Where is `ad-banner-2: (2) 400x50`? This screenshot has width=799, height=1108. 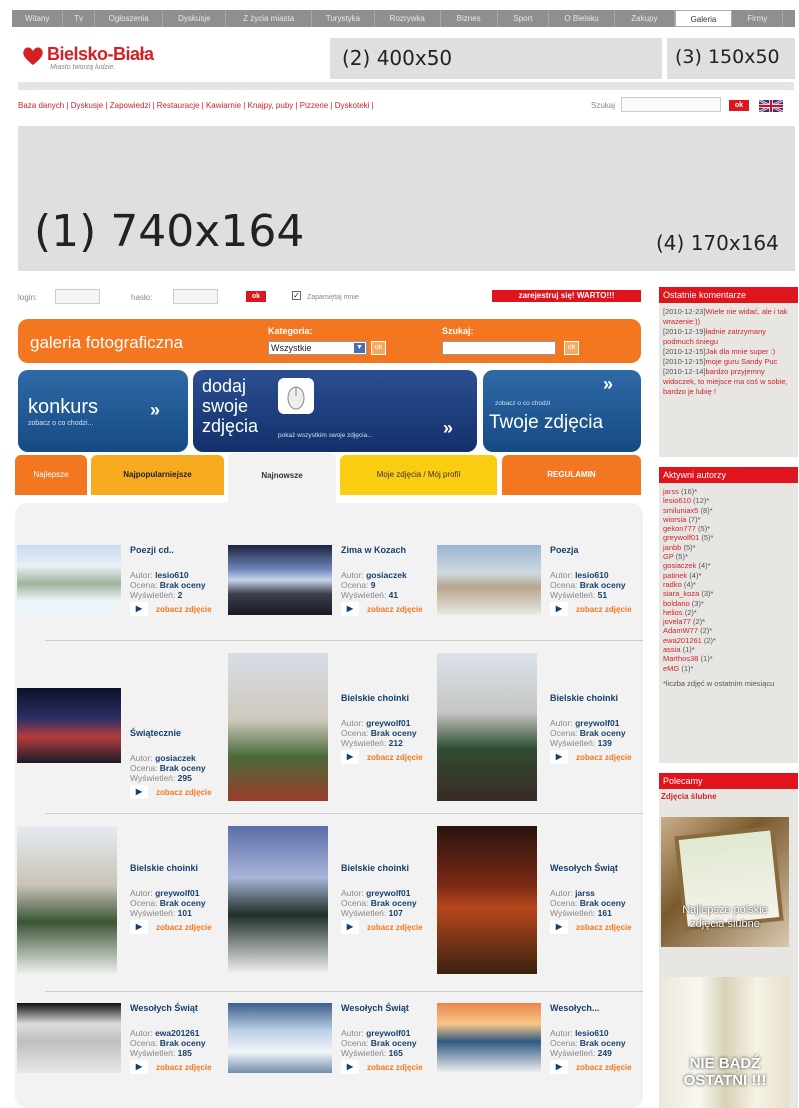
ad-banner-2: (2) 400x50 is located at coordinates (496, 58).